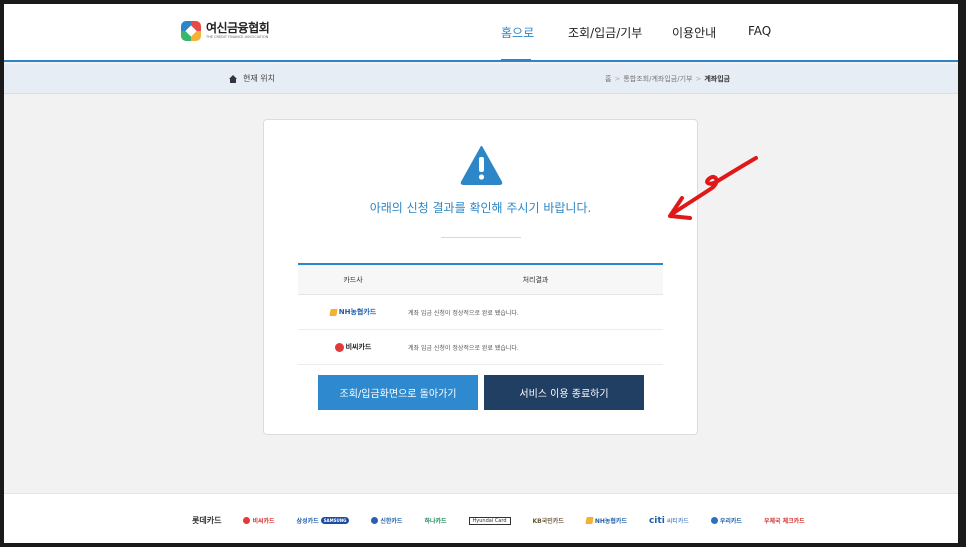 This screenshot has width=966, height=547. Describe the element at coordinates (759, 31) in the screenshot. I see `nav-faq: FAQ` at that location.